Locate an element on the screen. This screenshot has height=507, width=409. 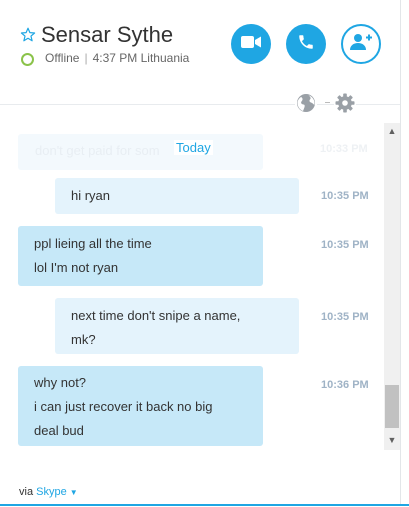
presence-offline-icon is located at coordinates (27, 59).